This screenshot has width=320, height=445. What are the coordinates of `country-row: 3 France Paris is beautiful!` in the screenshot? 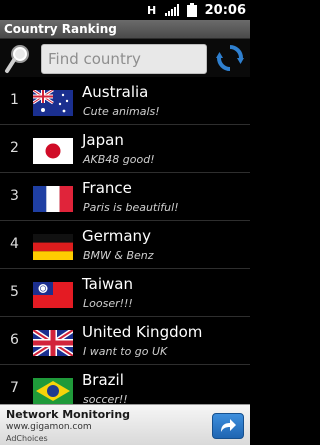 It's located at (125, 197).